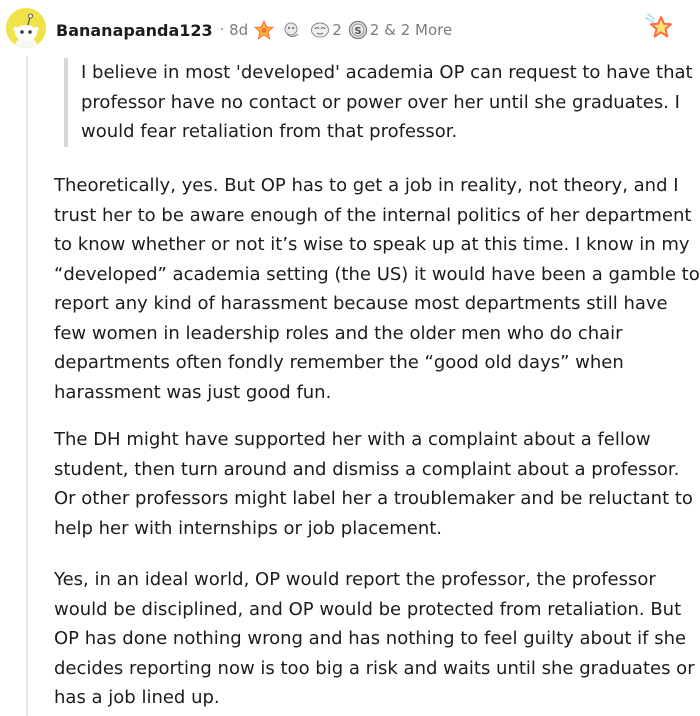 The width and height of the screenshot is (700, 716). I want to click on wholesome-award-icon, so click(292, 30).